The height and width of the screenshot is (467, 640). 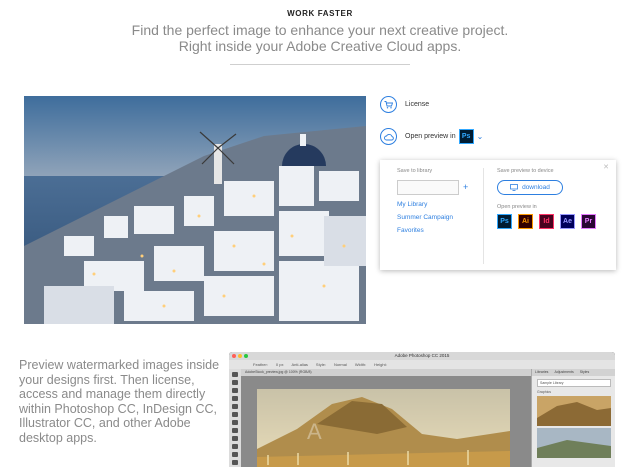 I want to click on illustrator-icon: Ai, so click(x=525, y=221).